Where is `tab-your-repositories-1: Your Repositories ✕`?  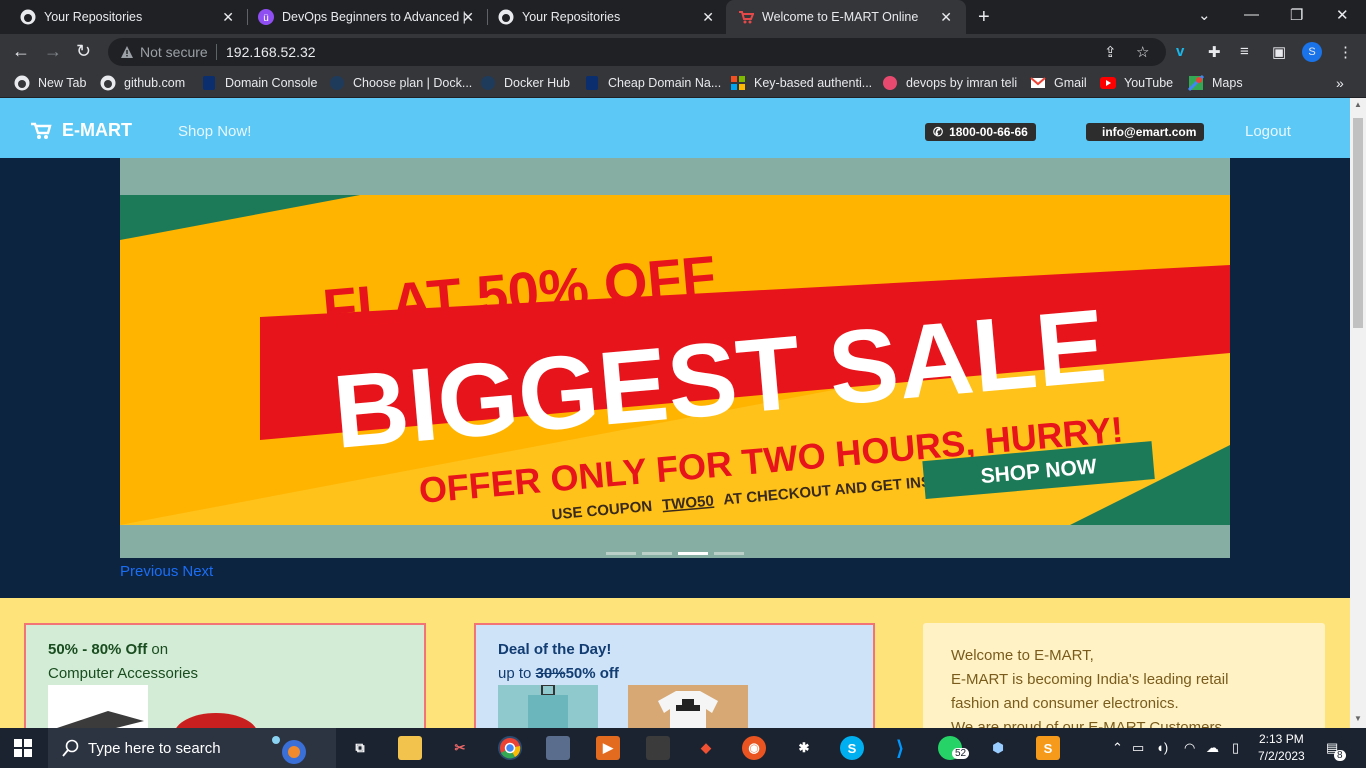
tab-your-repositories-1: Your Repositories ✕ is located at coordinates (124, 17).